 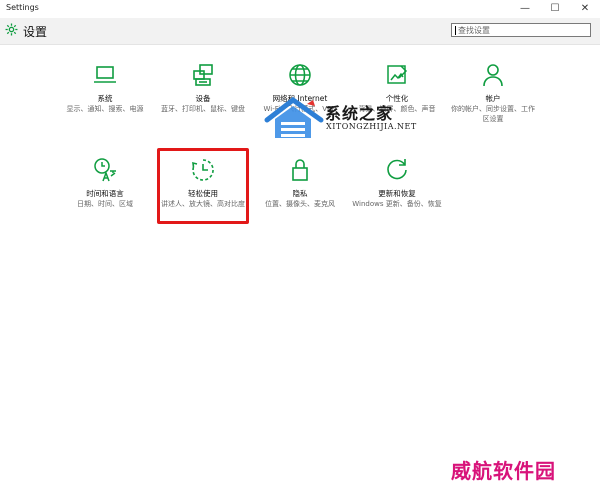 I want to click on tile-privacy-name: 隐私, so click(x=300, y=193).